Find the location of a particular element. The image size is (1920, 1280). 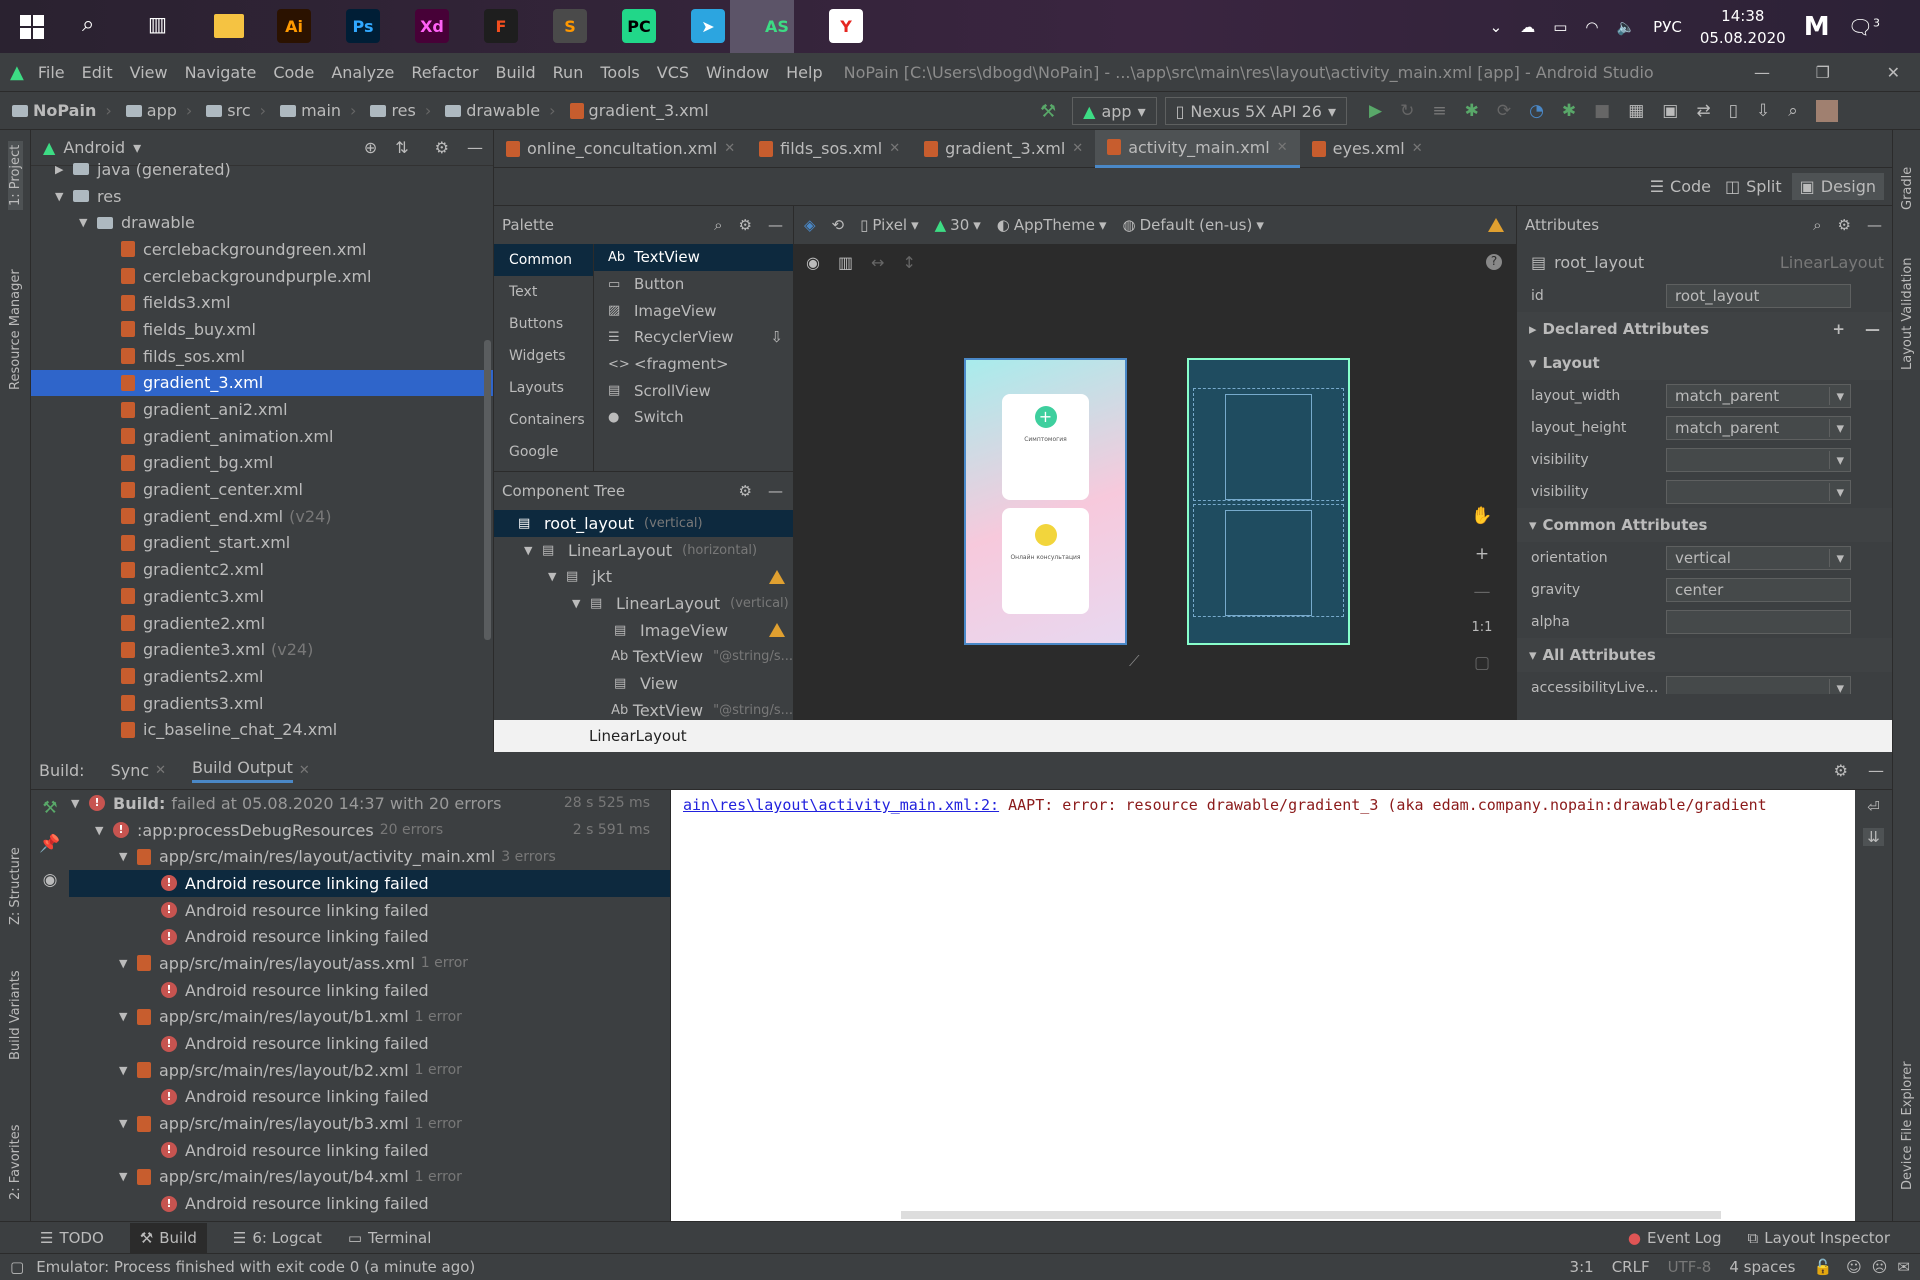

indent-setting: 4 spaces is located at coordinates (1762, 1267).